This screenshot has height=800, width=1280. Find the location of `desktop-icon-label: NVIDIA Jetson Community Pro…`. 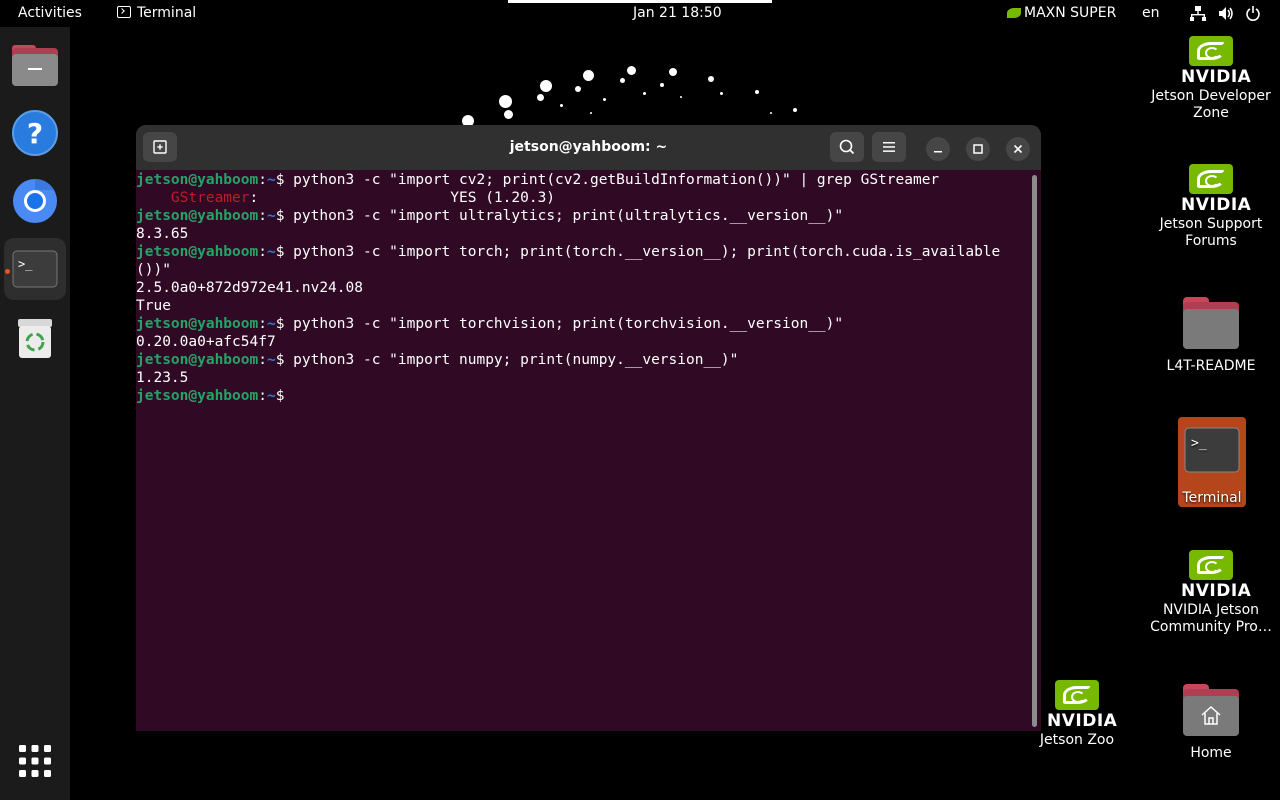

desktop-icon-label: NVIDIA Jetson Community Pro… is located at coordinates (1211, 618).